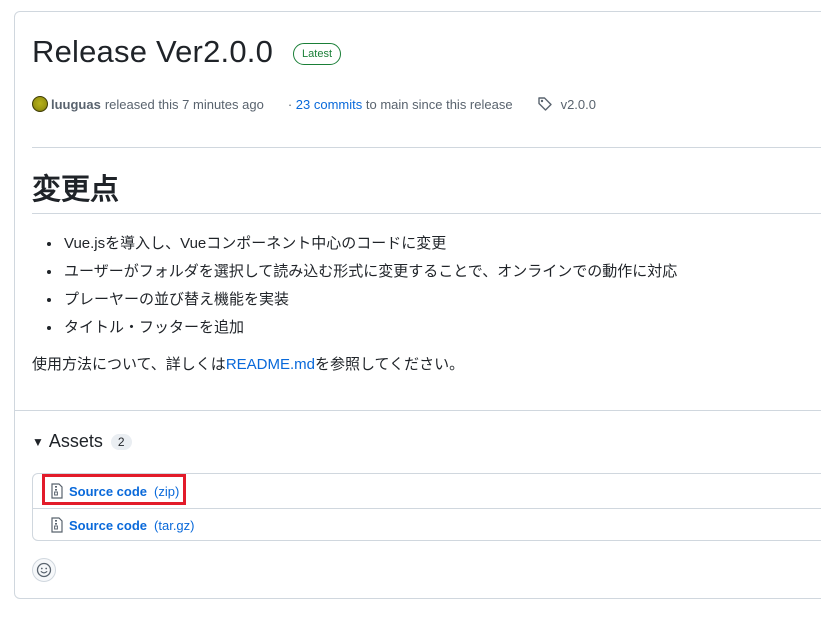  I want to click on tag-label: v2.0.0, so click(578, 104).